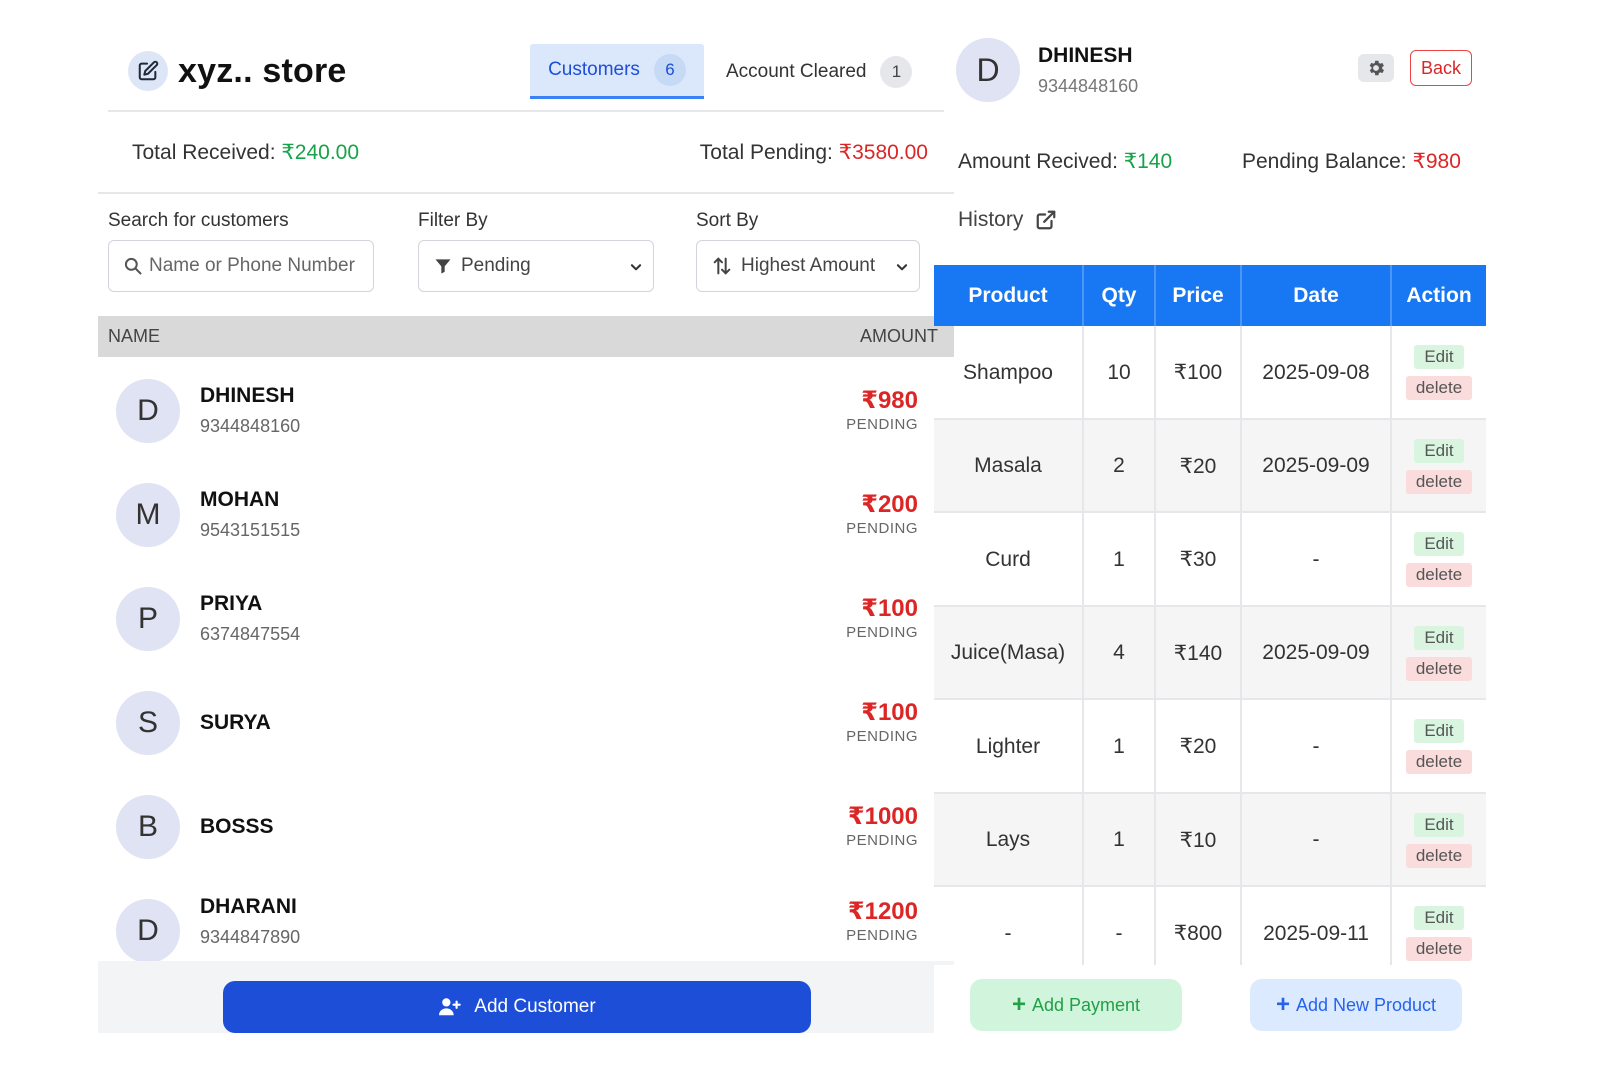 Image resolution: width=1600 pixels, height=1066 pixels. I want to click on gear-icon, so click(1376, 68).